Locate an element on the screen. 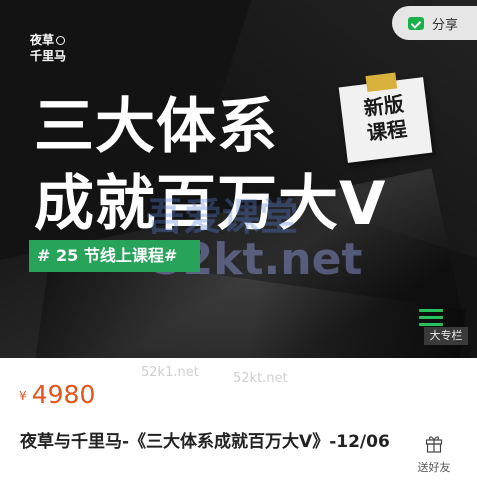  price: ¥ 4980 is located at coordinates (57, 394).